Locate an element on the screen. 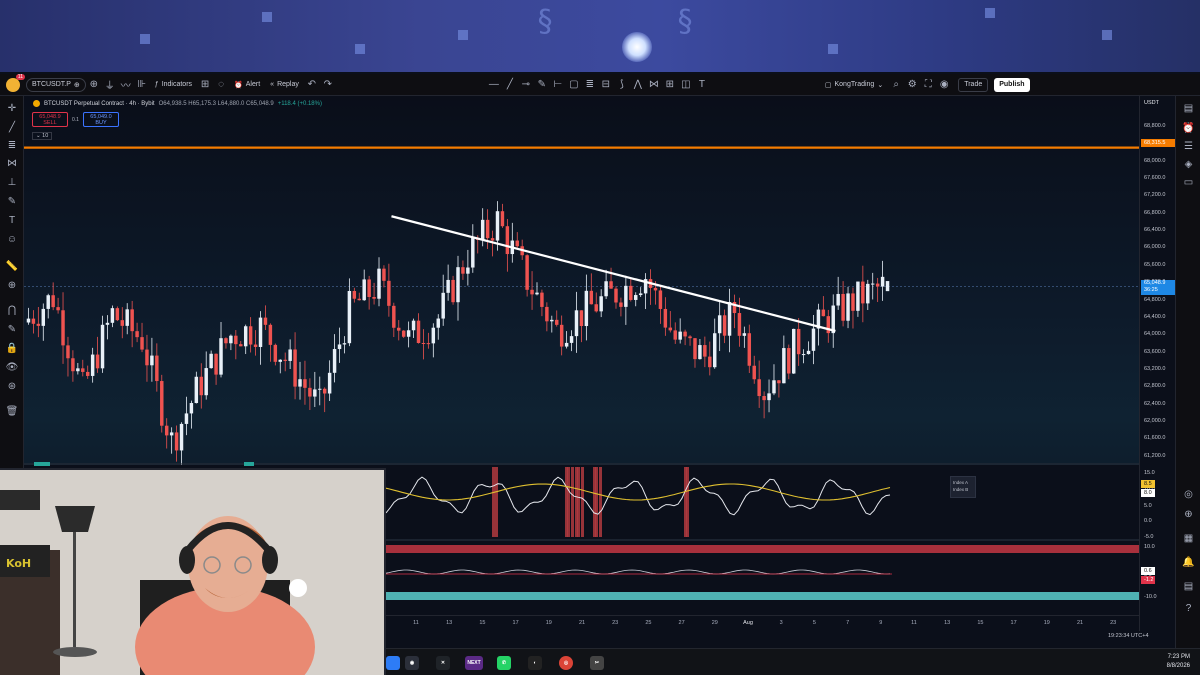 Image resolution: width=1200 pixels, height=675 pixels. rectangle-tool-icon: ▢ is located at coordinates (574, 85).